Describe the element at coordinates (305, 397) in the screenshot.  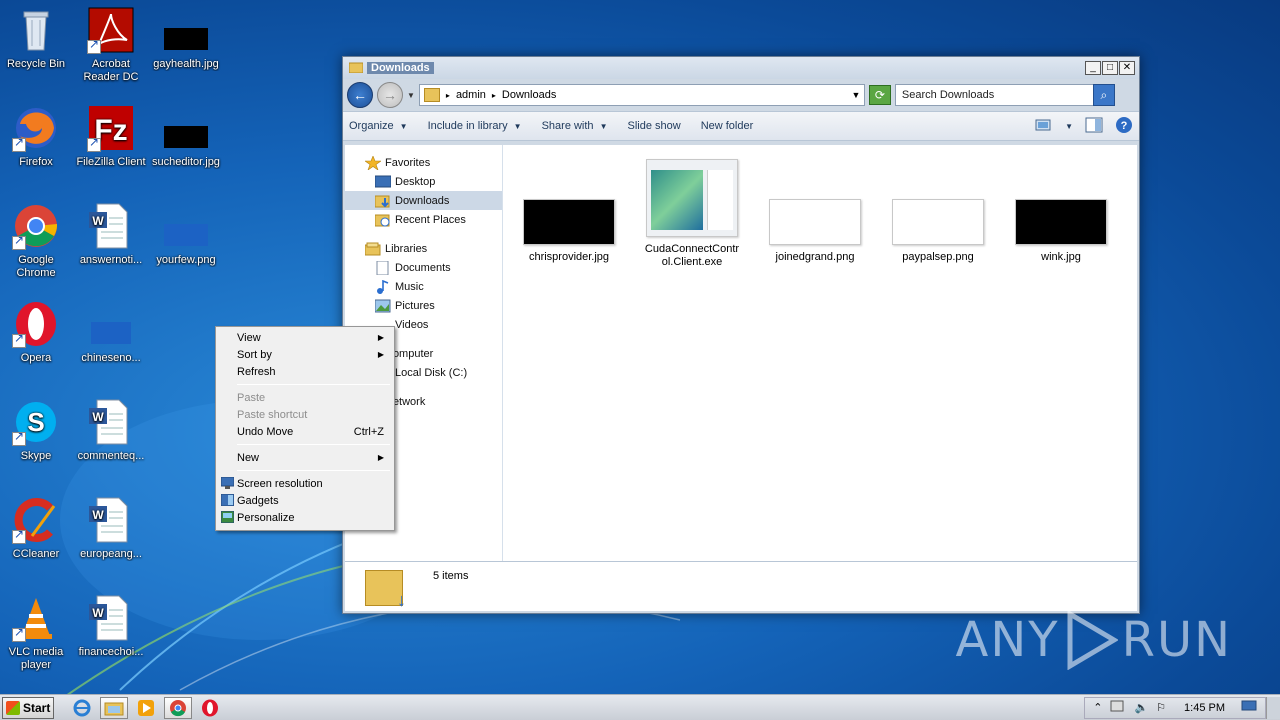
I see `menu-item-paste: Paste` at that location.